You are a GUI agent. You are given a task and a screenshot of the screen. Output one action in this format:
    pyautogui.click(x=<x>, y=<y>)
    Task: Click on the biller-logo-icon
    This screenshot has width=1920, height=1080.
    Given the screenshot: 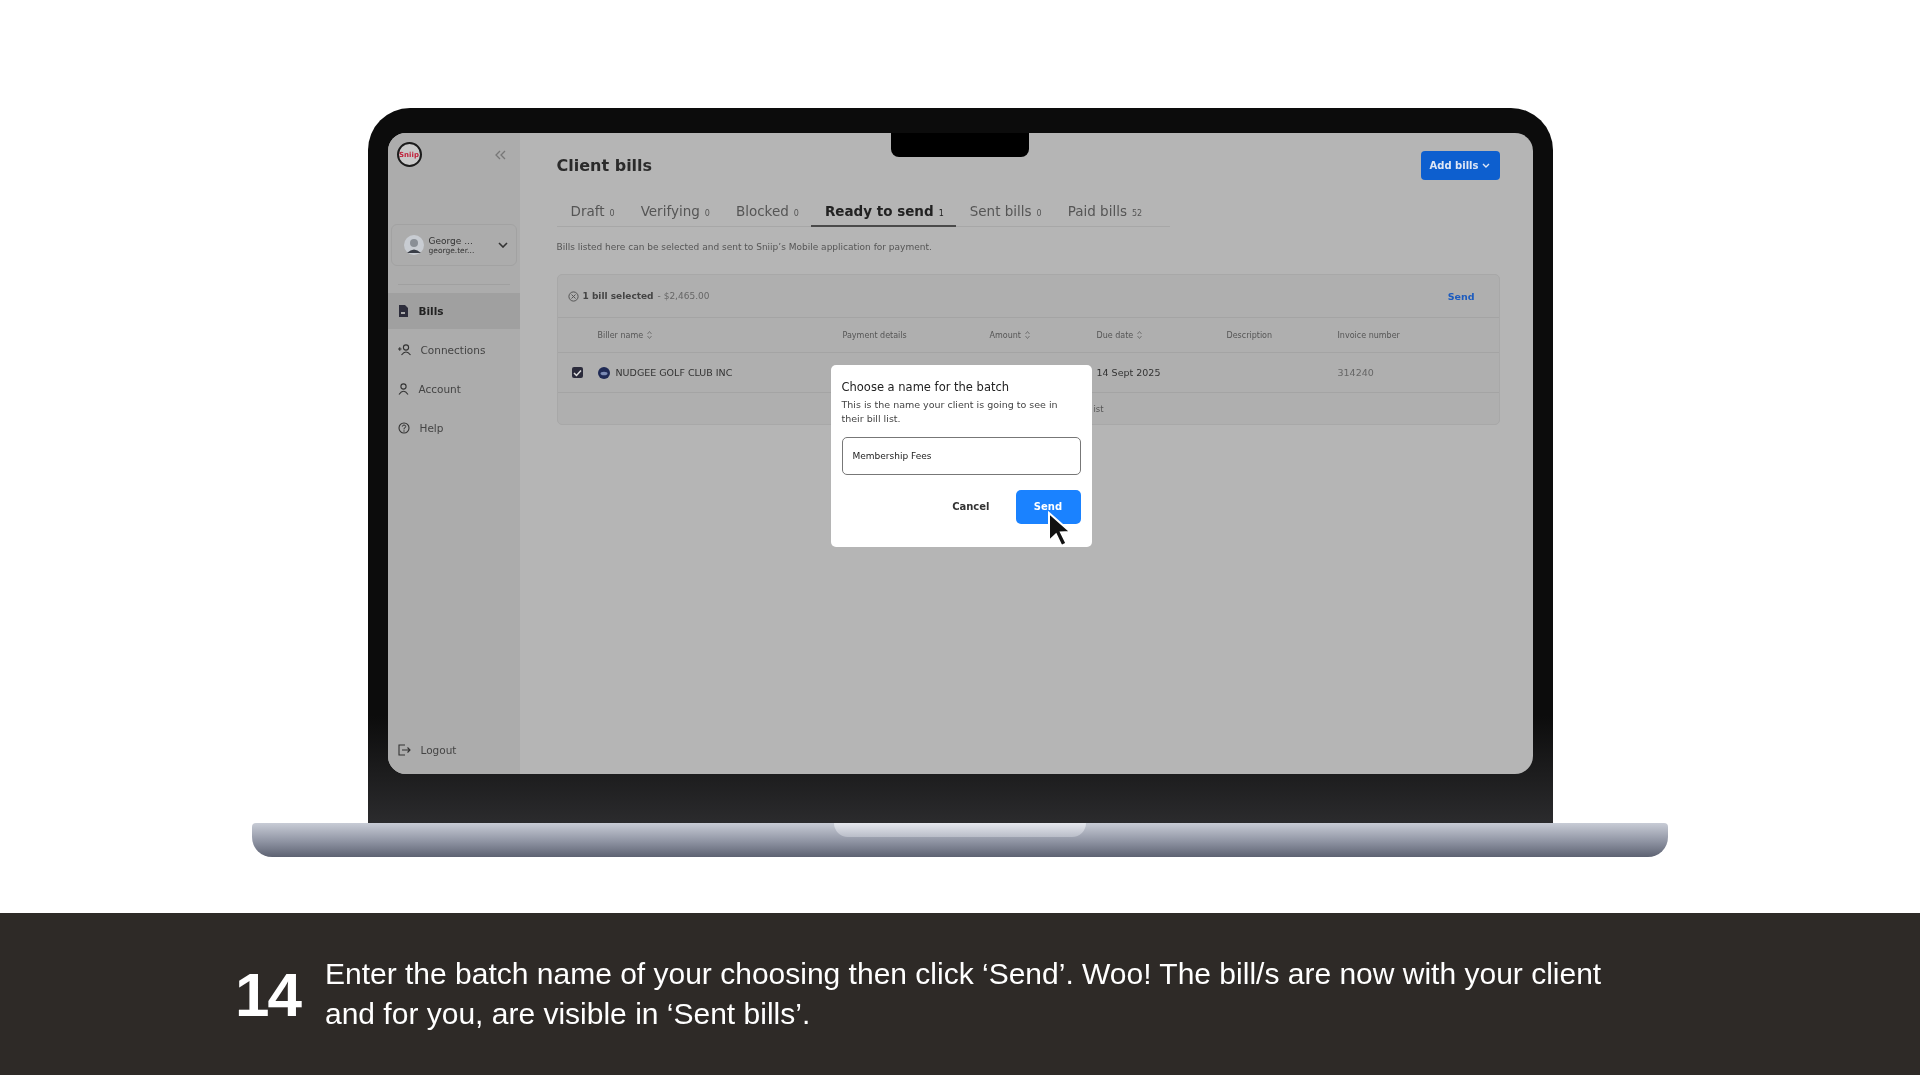 What is the action you would take?
    pyautogui.click(x=603, y=372)
    